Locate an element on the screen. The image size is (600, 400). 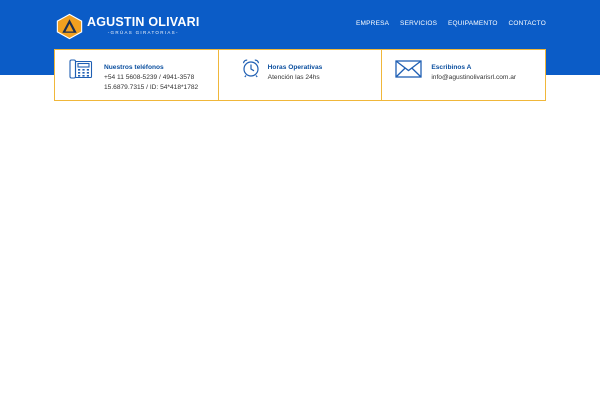
nav-item-empresa: EMPRESA is located at coordinates (372, 24).